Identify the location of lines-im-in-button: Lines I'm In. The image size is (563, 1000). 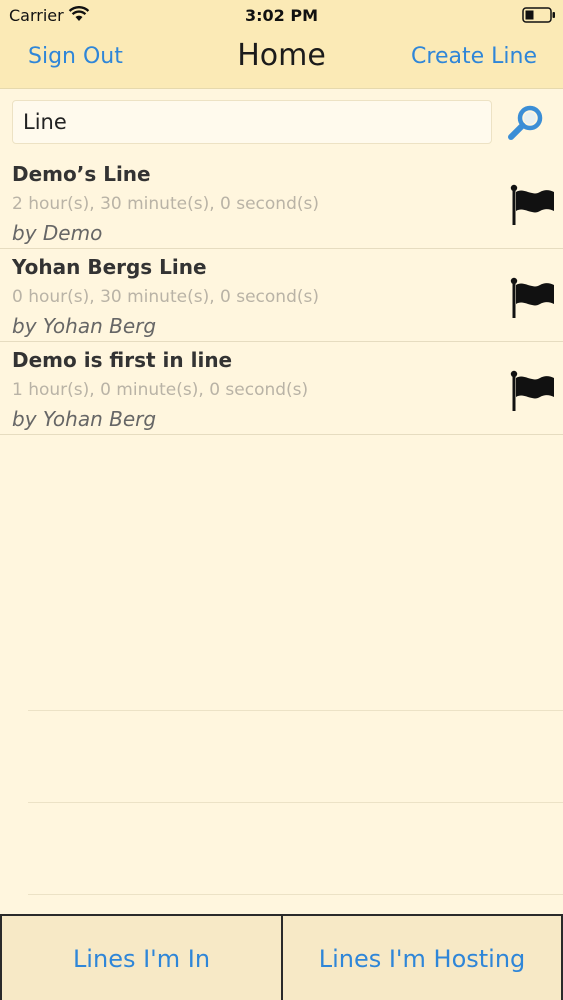
(141, 958).